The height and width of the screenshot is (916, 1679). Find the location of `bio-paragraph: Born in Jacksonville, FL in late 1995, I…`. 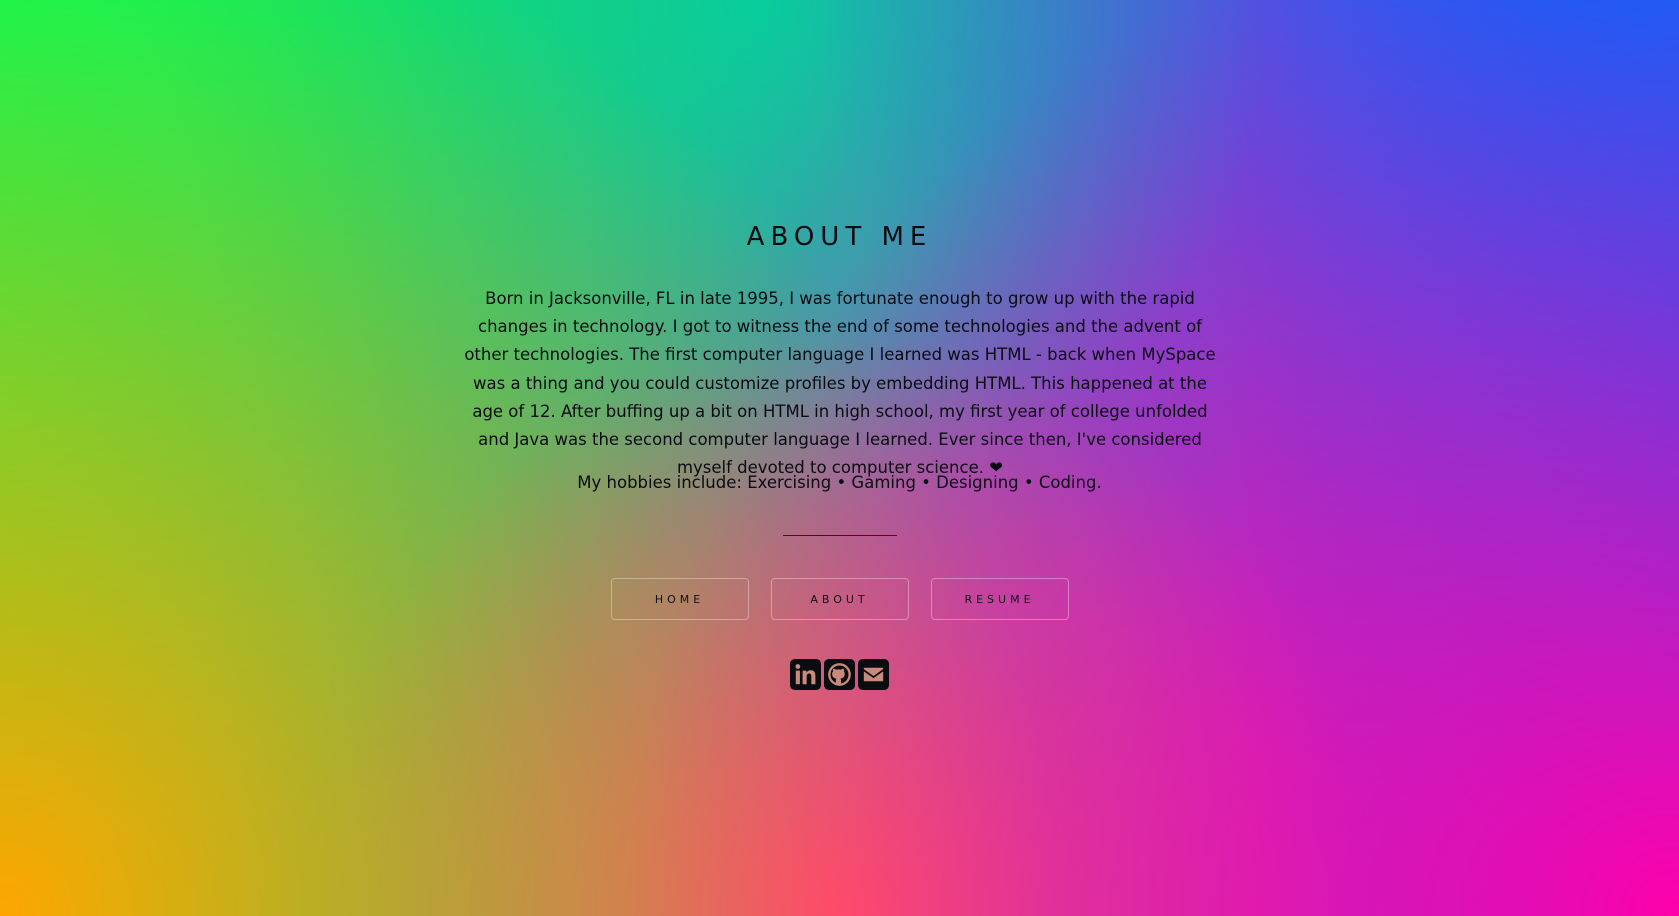

bio-paragraph: Born in Jacksonville, FL in late 1995, I… is located at coordinates (840, 383).